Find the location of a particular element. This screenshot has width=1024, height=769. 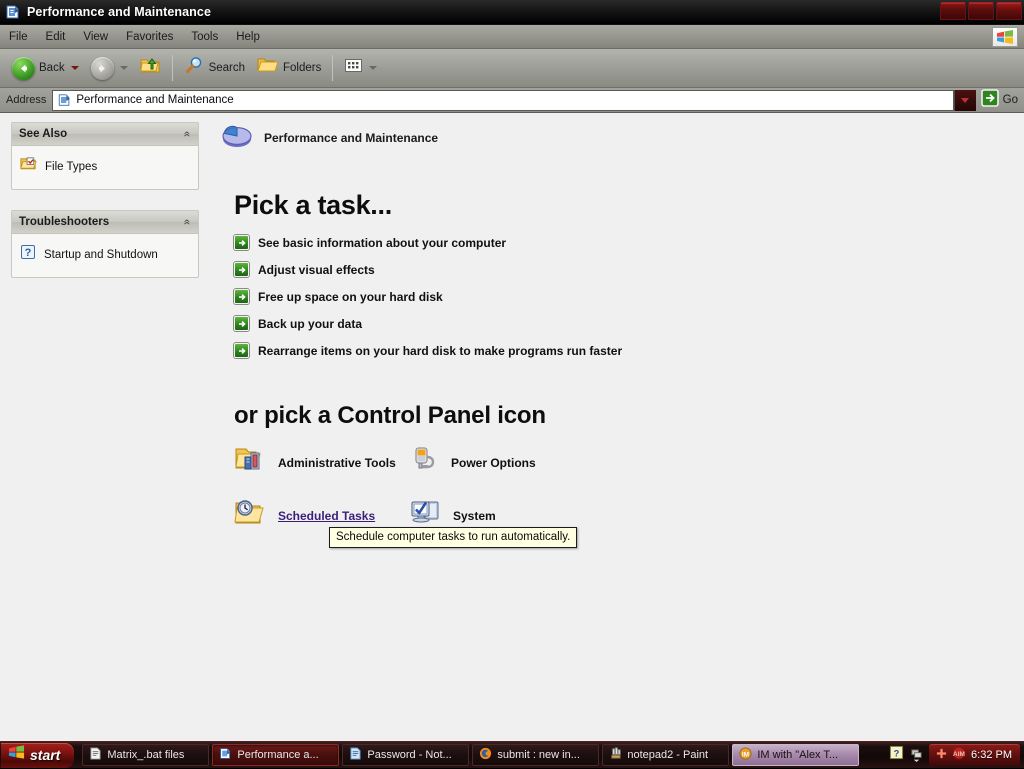

back-button: Back is located at coordinates (45, 68).